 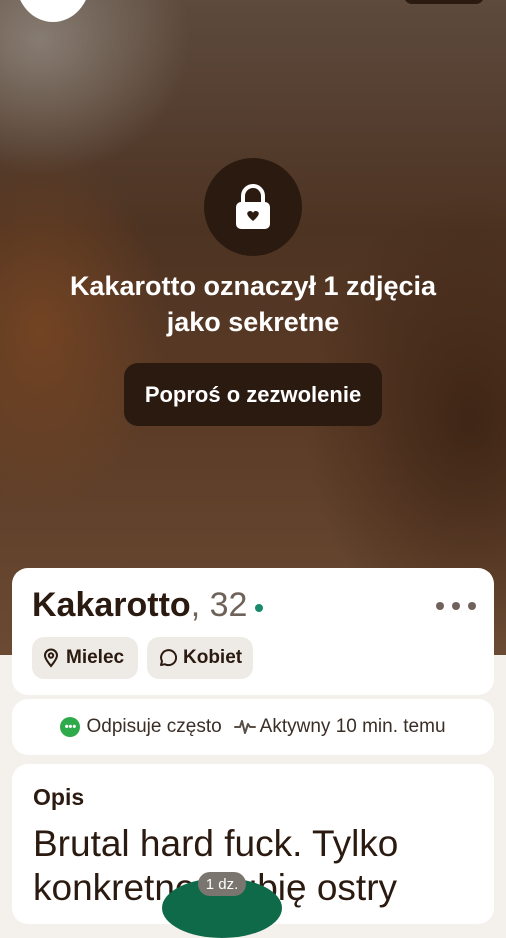 I want to click on location-chip: Mielec, so click(x=85, y=658).